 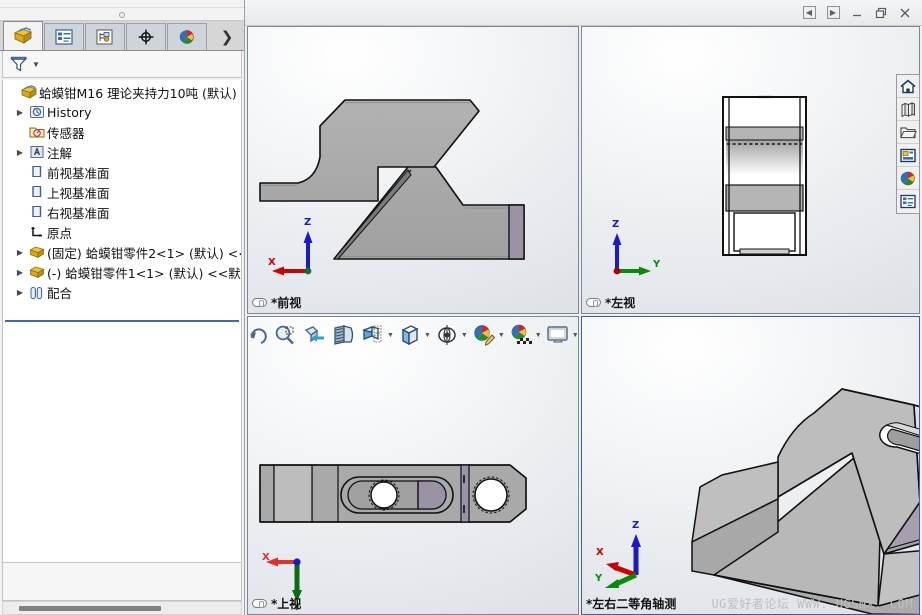 I want to click on tree-item-label: 传感器, so click(x=66, y=133).